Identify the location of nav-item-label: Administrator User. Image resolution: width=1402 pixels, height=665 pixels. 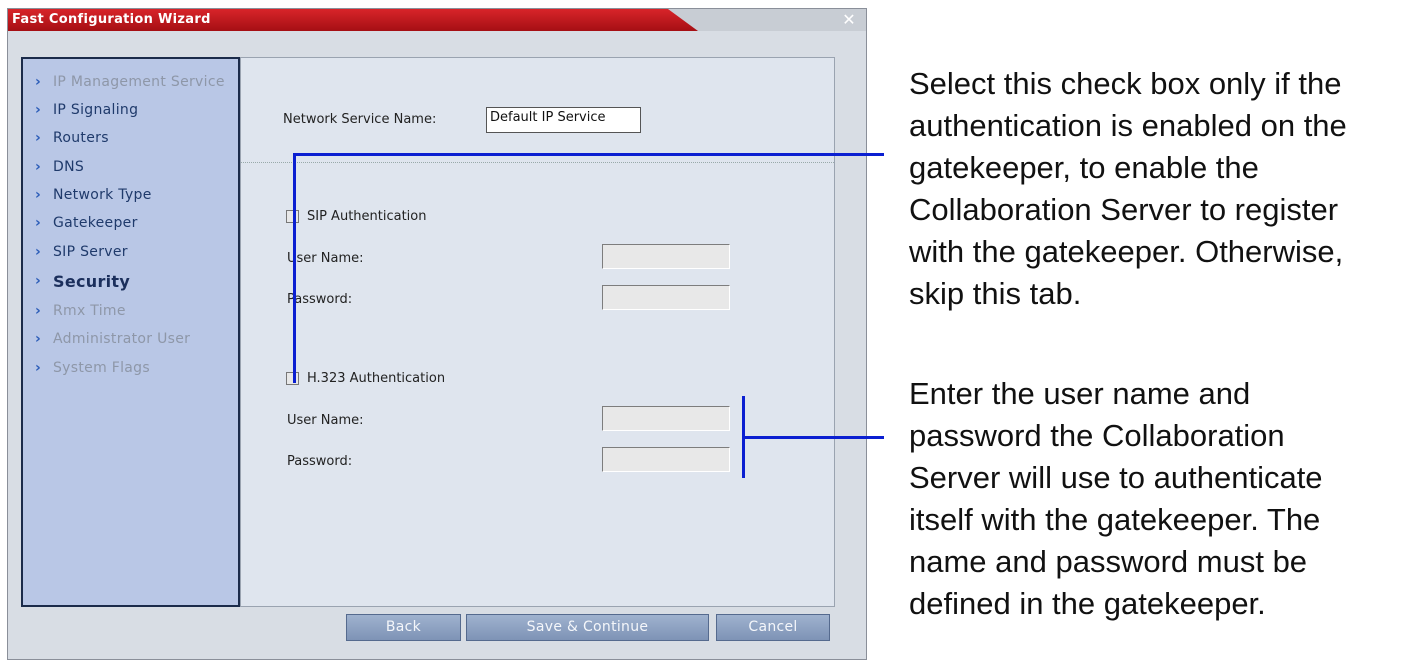
(122, 339).